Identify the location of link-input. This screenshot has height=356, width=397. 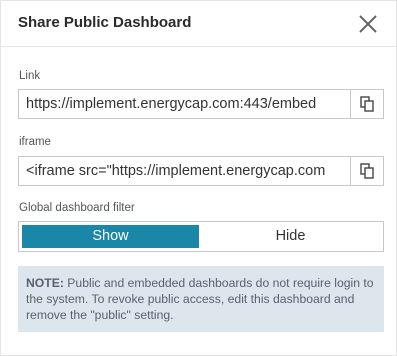
(184, 104).